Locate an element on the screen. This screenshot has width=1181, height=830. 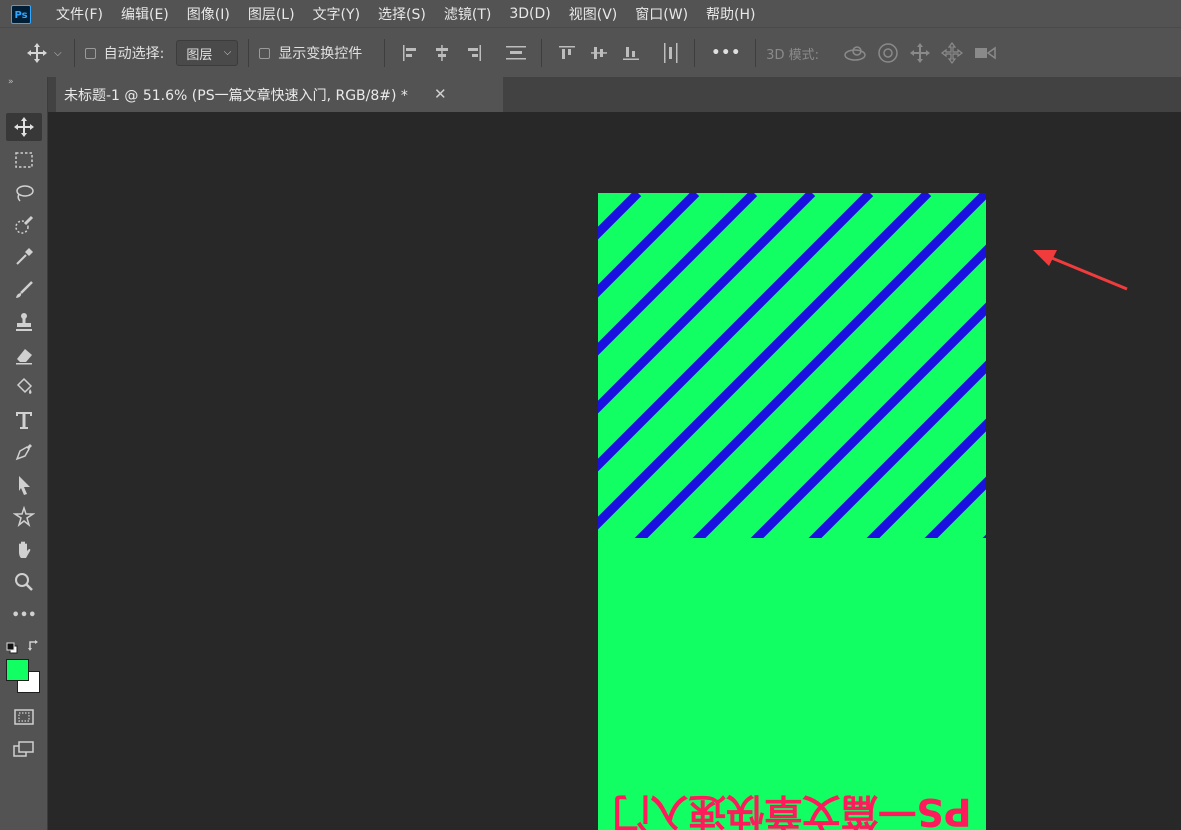
chevron-down-icon: ⌵ is located at coordinates (227, 52).